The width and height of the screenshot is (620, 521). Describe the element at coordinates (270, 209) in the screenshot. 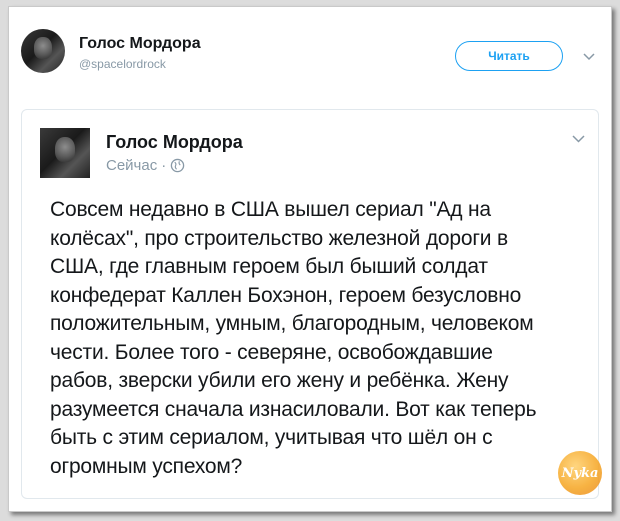

I see `tweet-text-line: Совсем недавно в США вышел сериал "Ад на` at that location.